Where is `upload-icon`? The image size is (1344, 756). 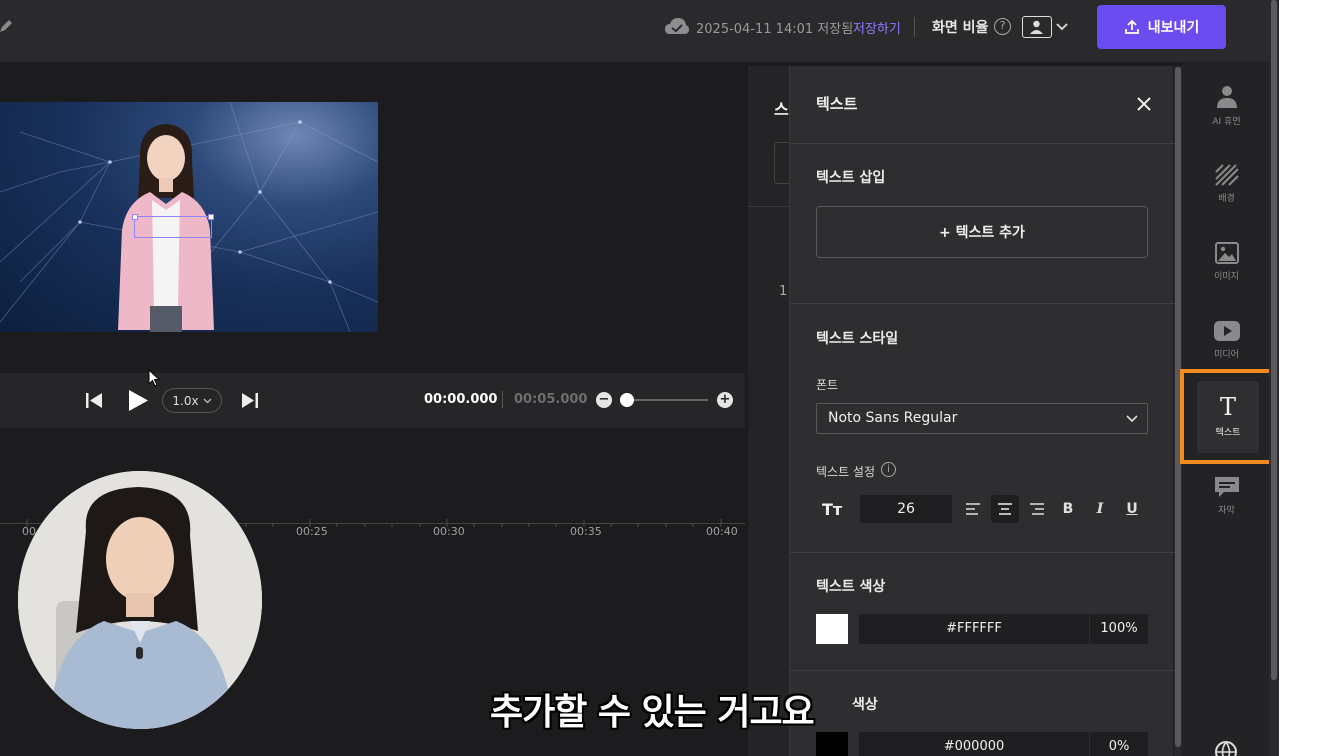 upload-icon is located at coordinates (1131, 26).